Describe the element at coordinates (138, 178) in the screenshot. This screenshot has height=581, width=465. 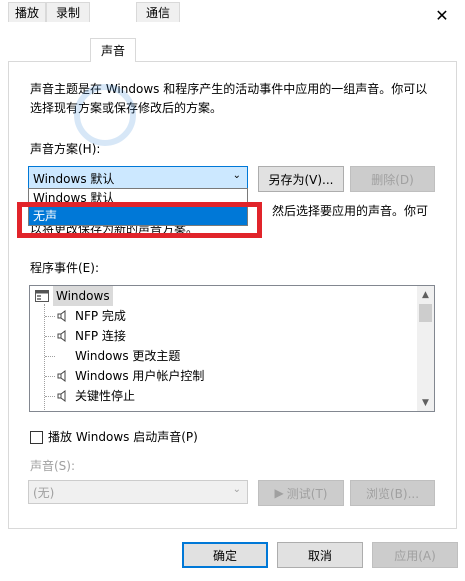
I see `scheme-select: Windows 默认 ⌄` at that location.